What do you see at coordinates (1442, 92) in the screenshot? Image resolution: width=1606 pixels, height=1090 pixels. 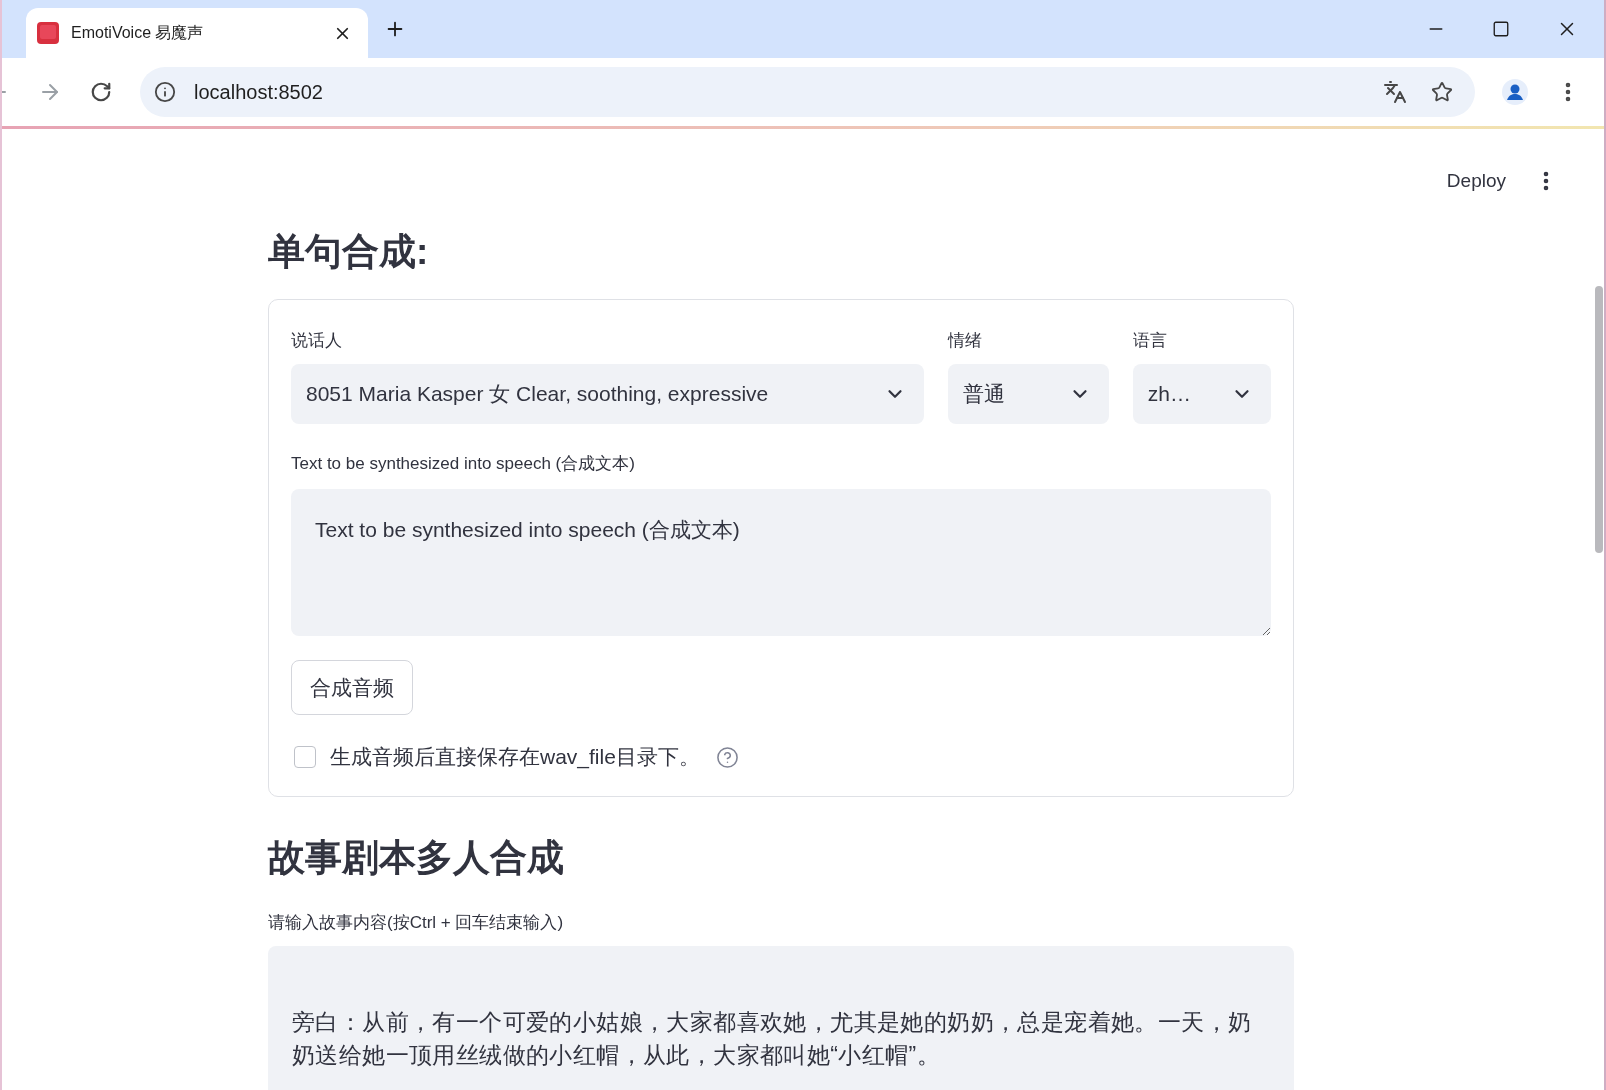 I see `bookmark-star-icon` at bounding box center [1442, 92].